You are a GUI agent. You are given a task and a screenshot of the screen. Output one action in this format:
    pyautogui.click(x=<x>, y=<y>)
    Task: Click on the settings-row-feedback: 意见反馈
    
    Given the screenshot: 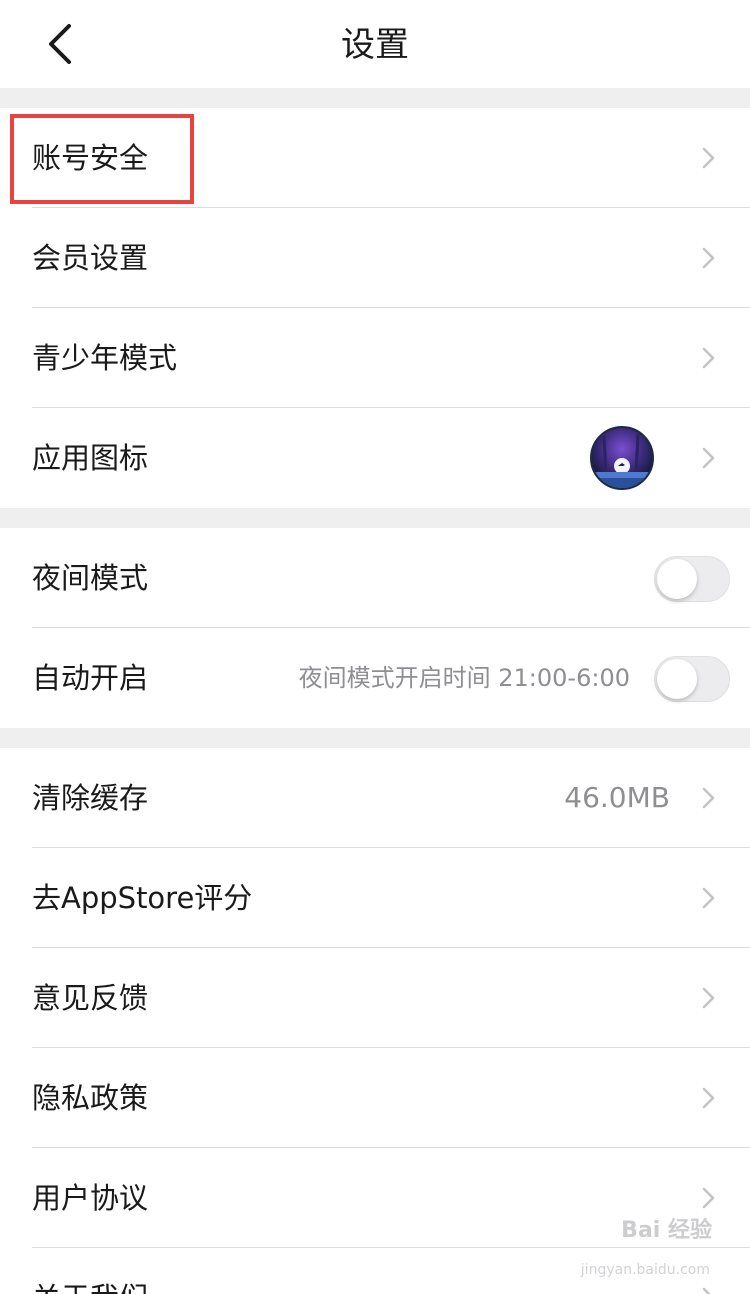 What is the action you would take?
    pyautogui.click(x=375, y=998)
    